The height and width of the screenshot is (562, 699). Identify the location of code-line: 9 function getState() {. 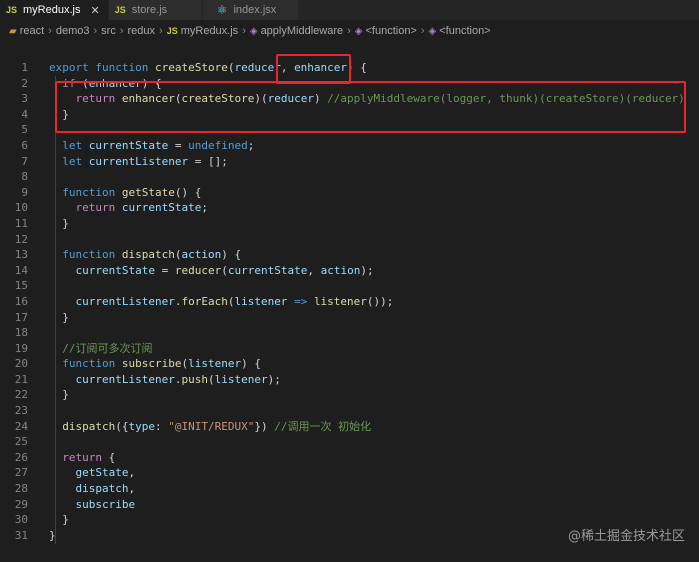
(349, 193).